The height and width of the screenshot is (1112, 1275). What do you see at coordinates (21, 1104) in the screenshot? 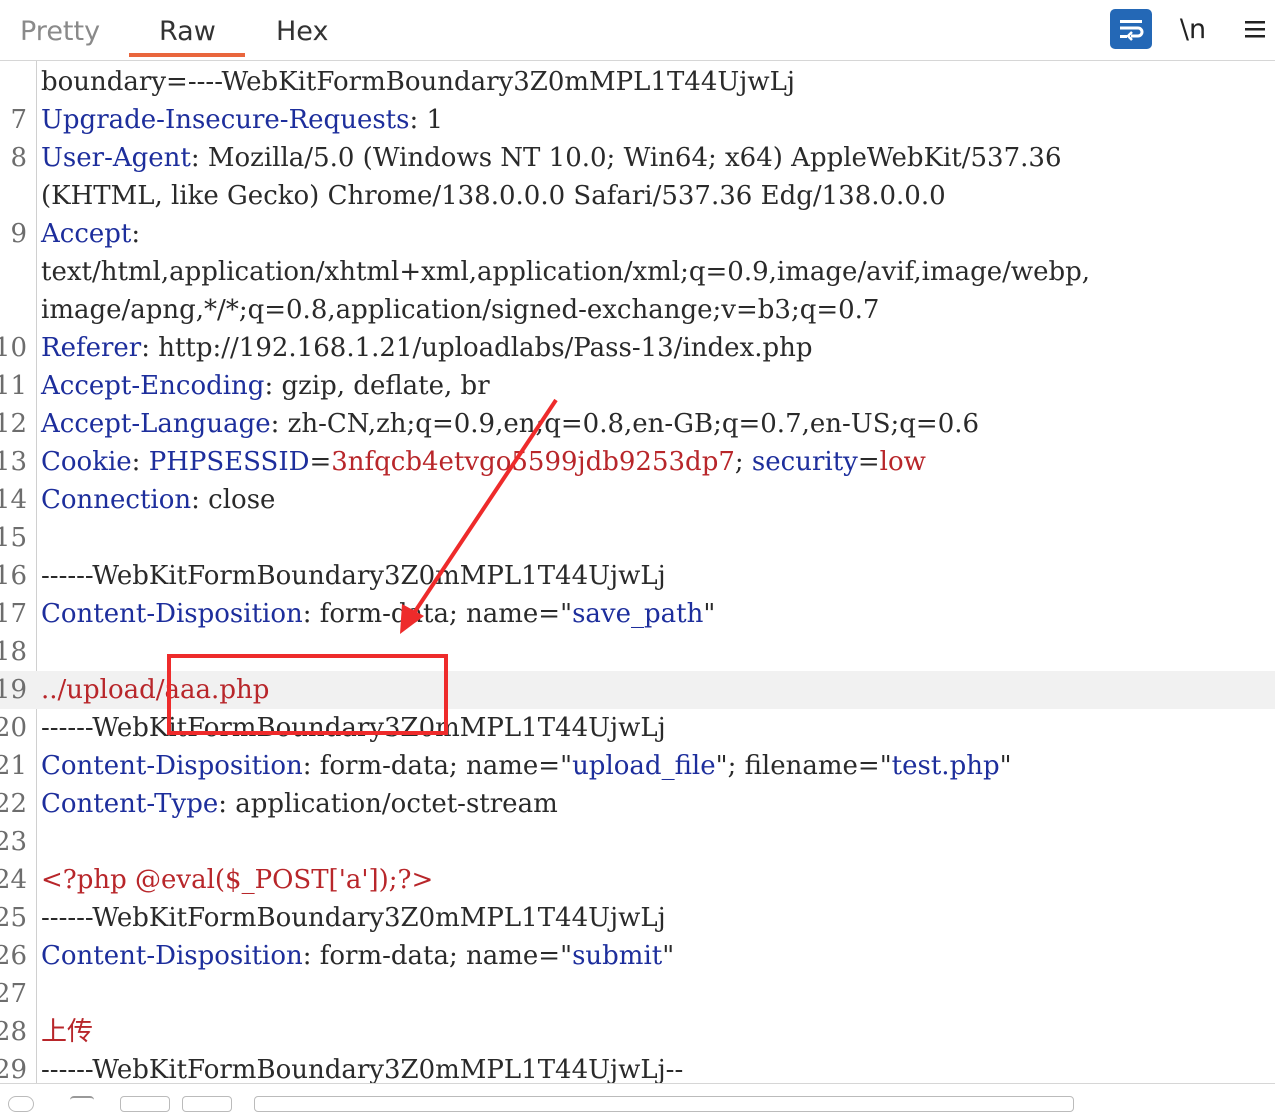
I see `settings-icon` at bounding box center [21, 1104].